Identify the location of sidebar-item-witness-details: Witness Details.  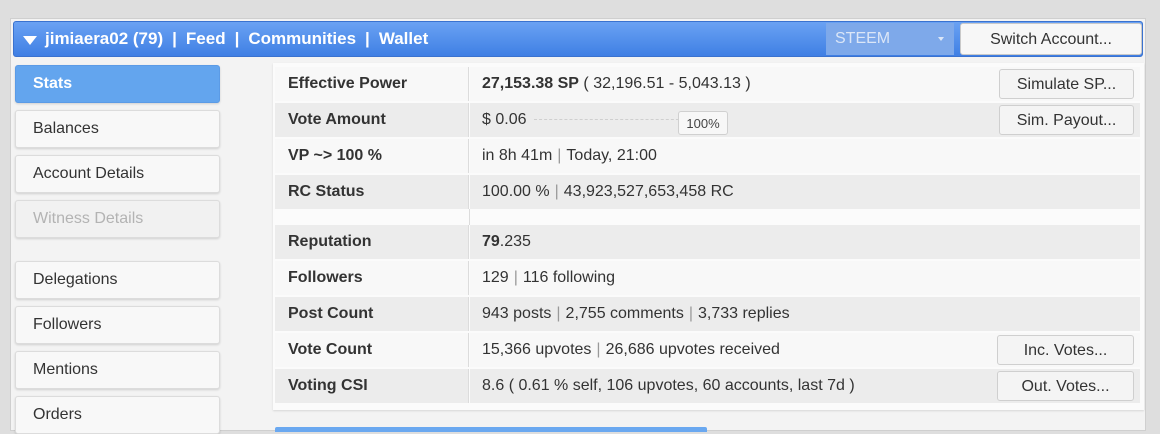
(117, 219).